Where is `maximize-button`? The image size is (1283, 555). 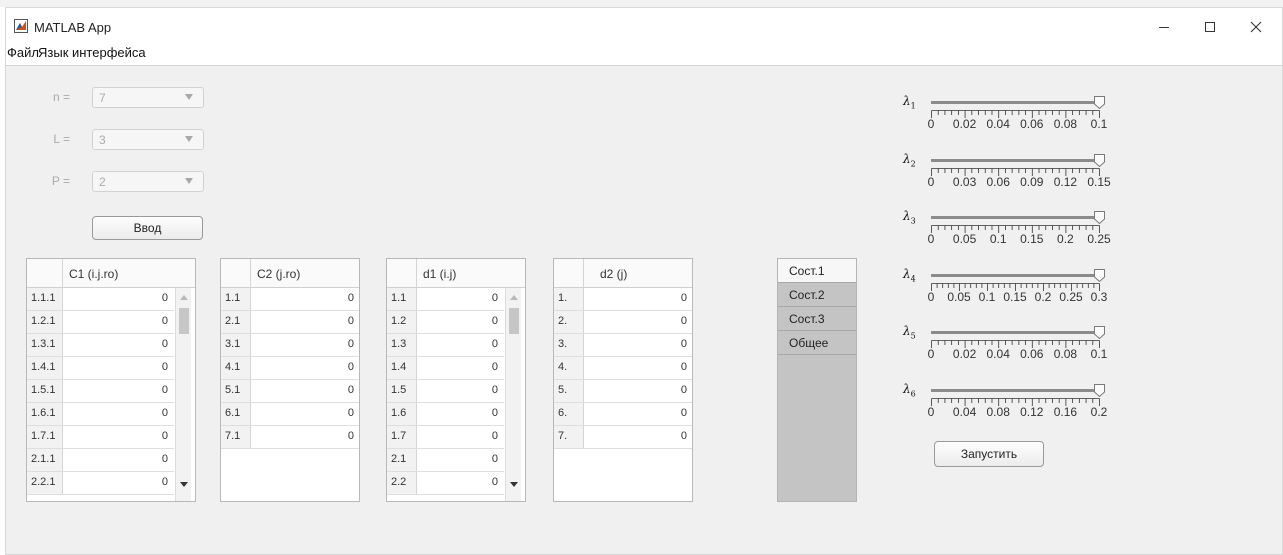
maximize-button is located at coordinates (1210, 27).